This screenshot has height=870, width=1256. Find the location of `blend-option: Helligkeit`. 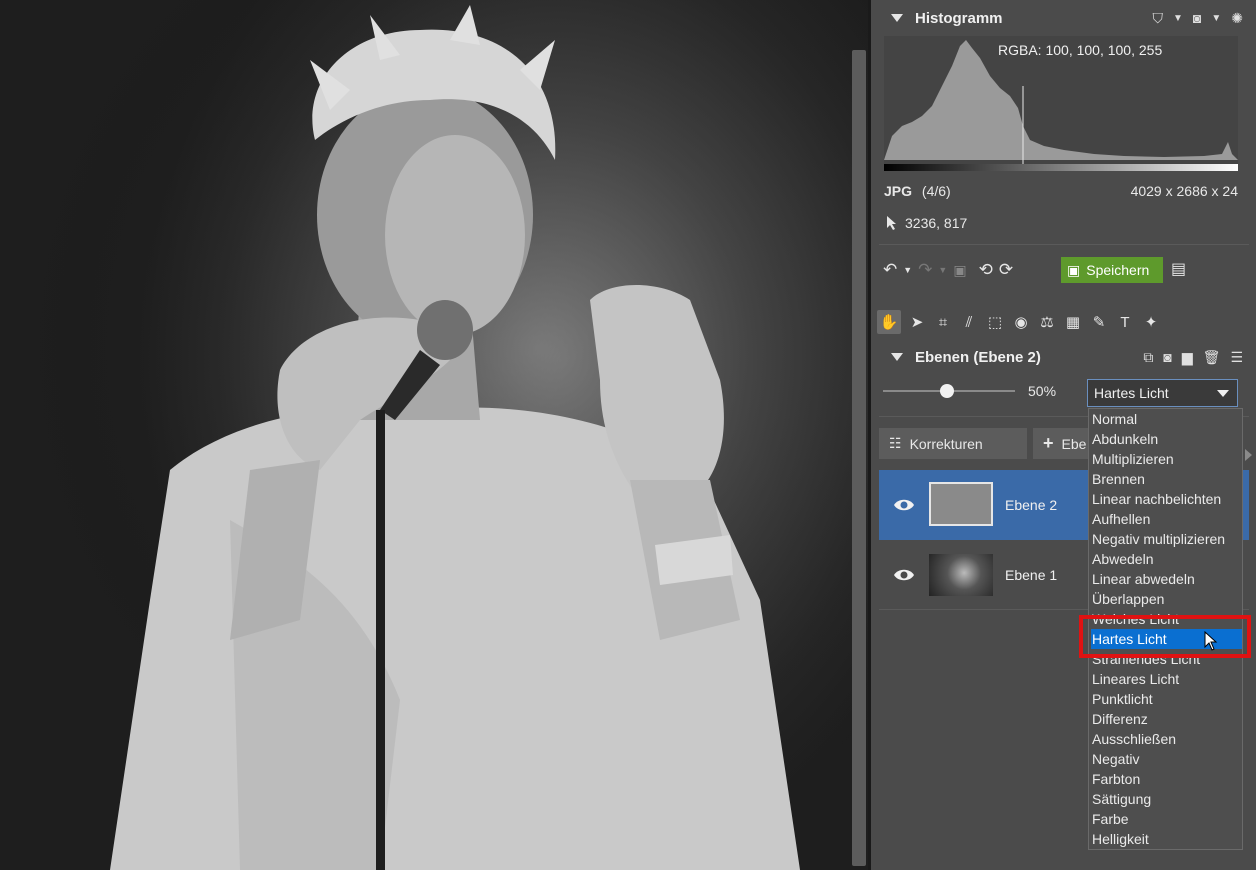

blend-option: Helligkeit is located at coordinates (1166, 839).